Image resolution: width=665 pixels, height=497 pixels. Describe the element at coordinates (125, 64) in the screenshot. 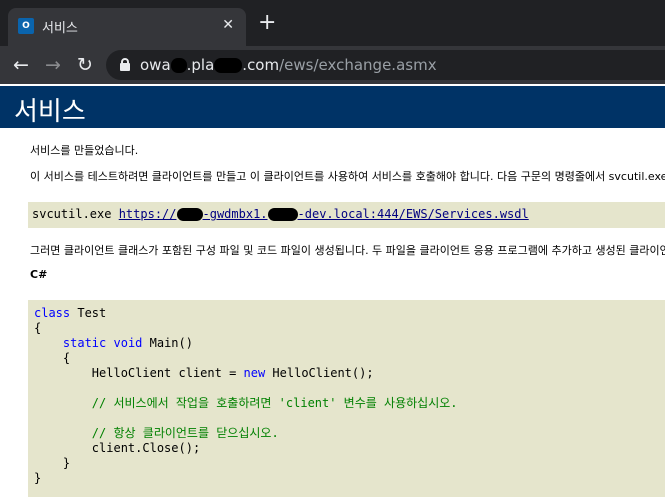

I see `lock-icon` at that location.